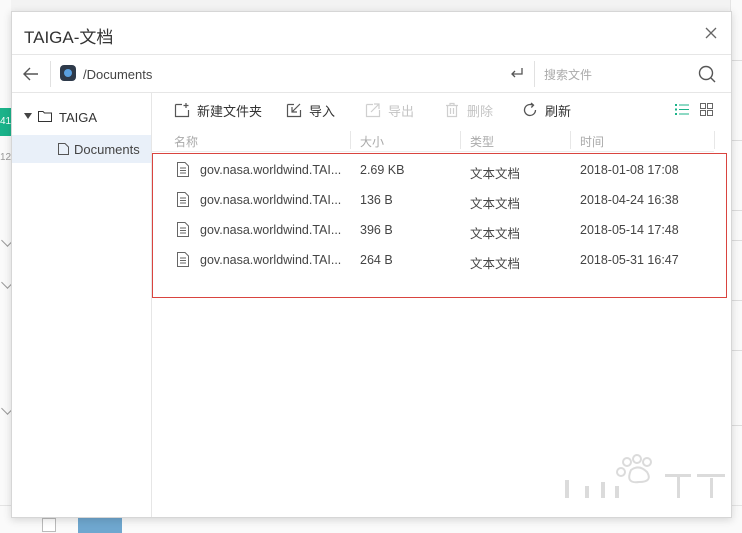  I want to click on list-view-icon, so click(682, 109).